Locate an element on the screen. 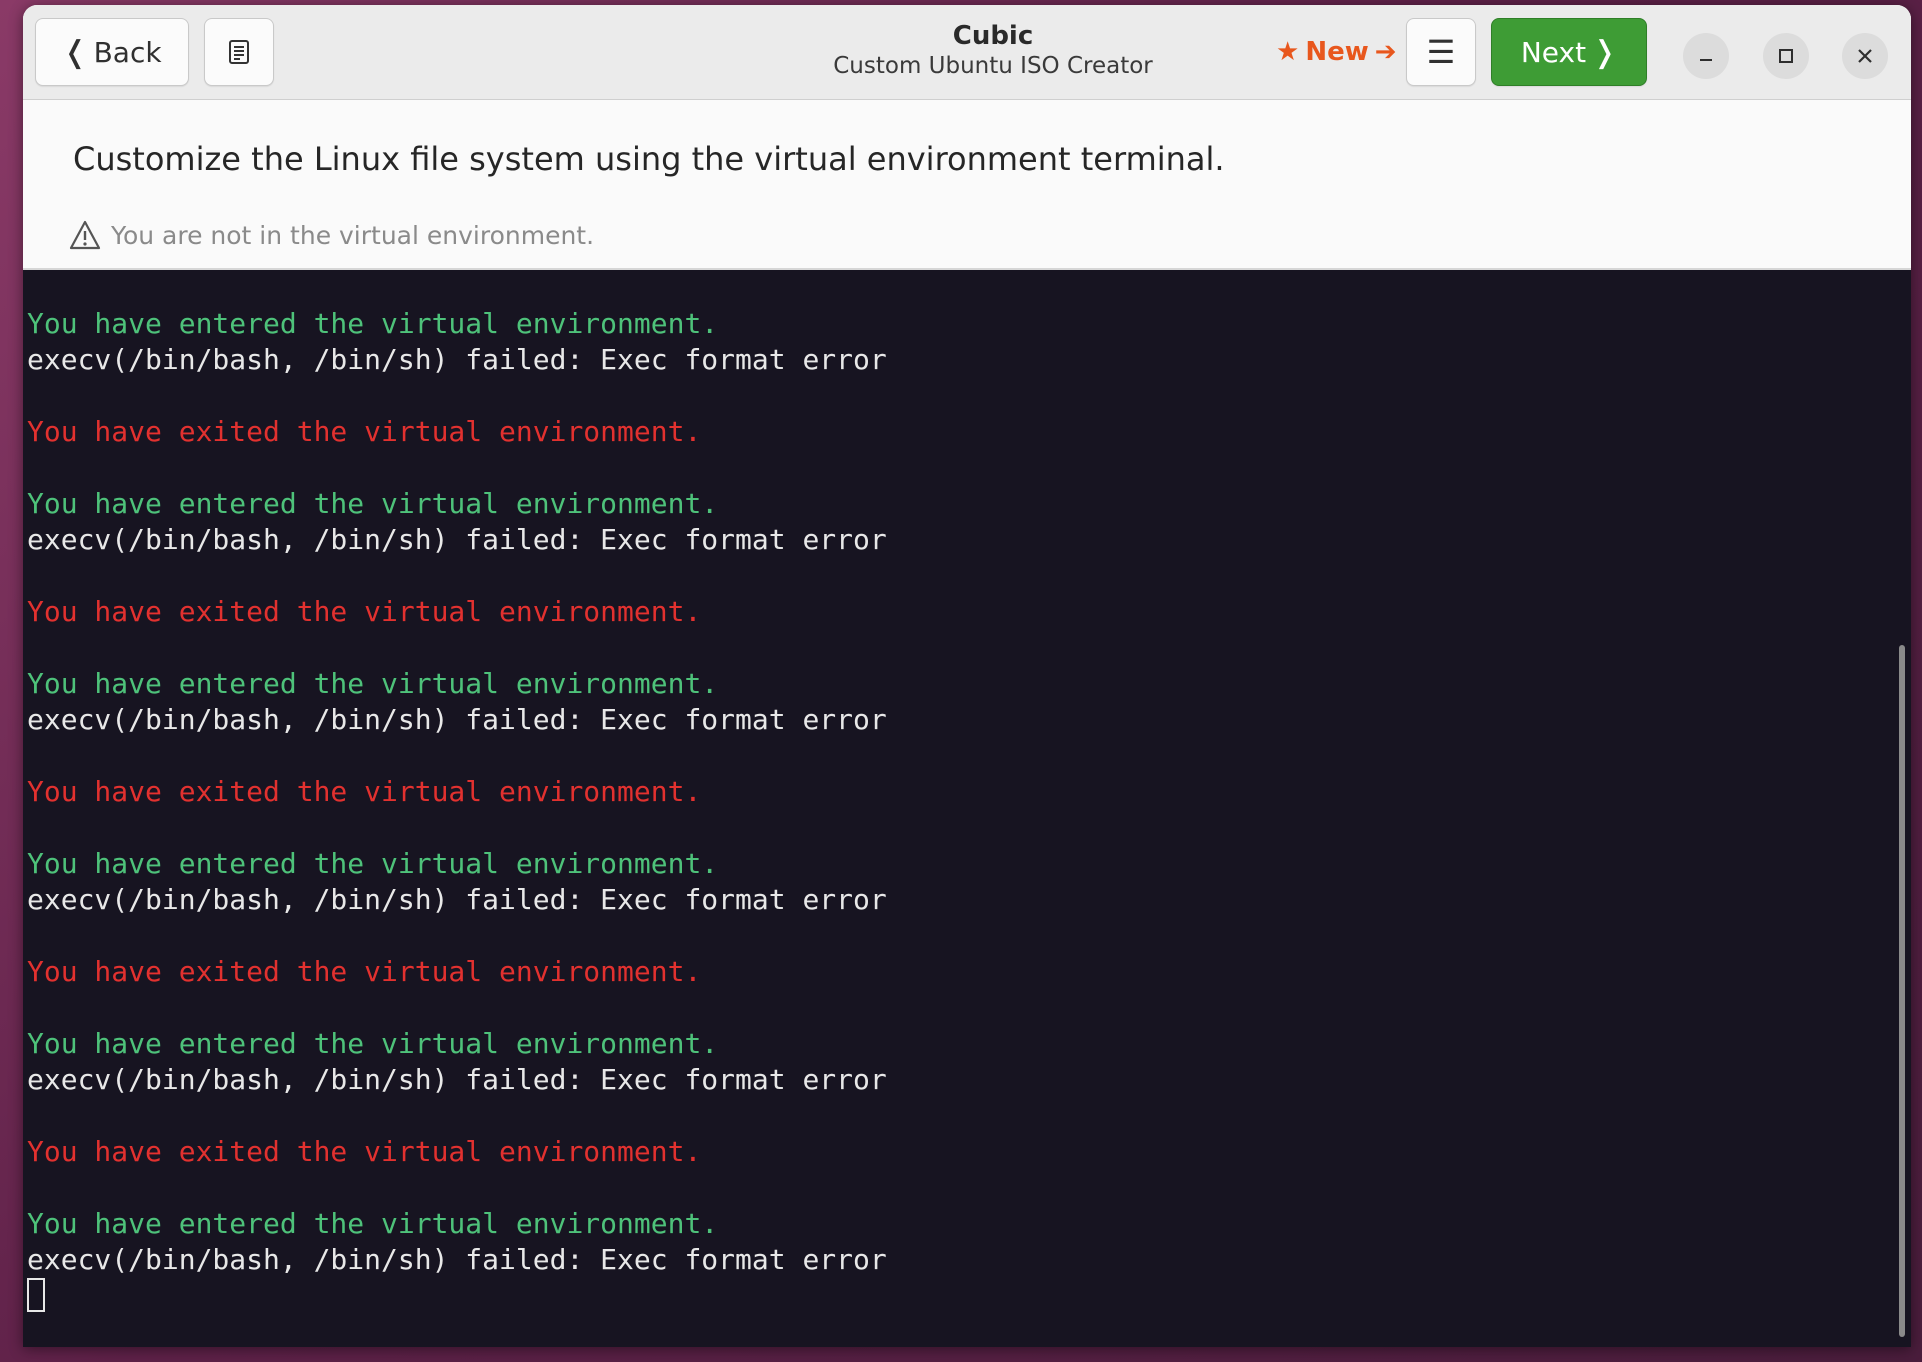 This screenshot has height=1362, width=1922. terminal-scrollbar is located at coordinates (1902, 991).